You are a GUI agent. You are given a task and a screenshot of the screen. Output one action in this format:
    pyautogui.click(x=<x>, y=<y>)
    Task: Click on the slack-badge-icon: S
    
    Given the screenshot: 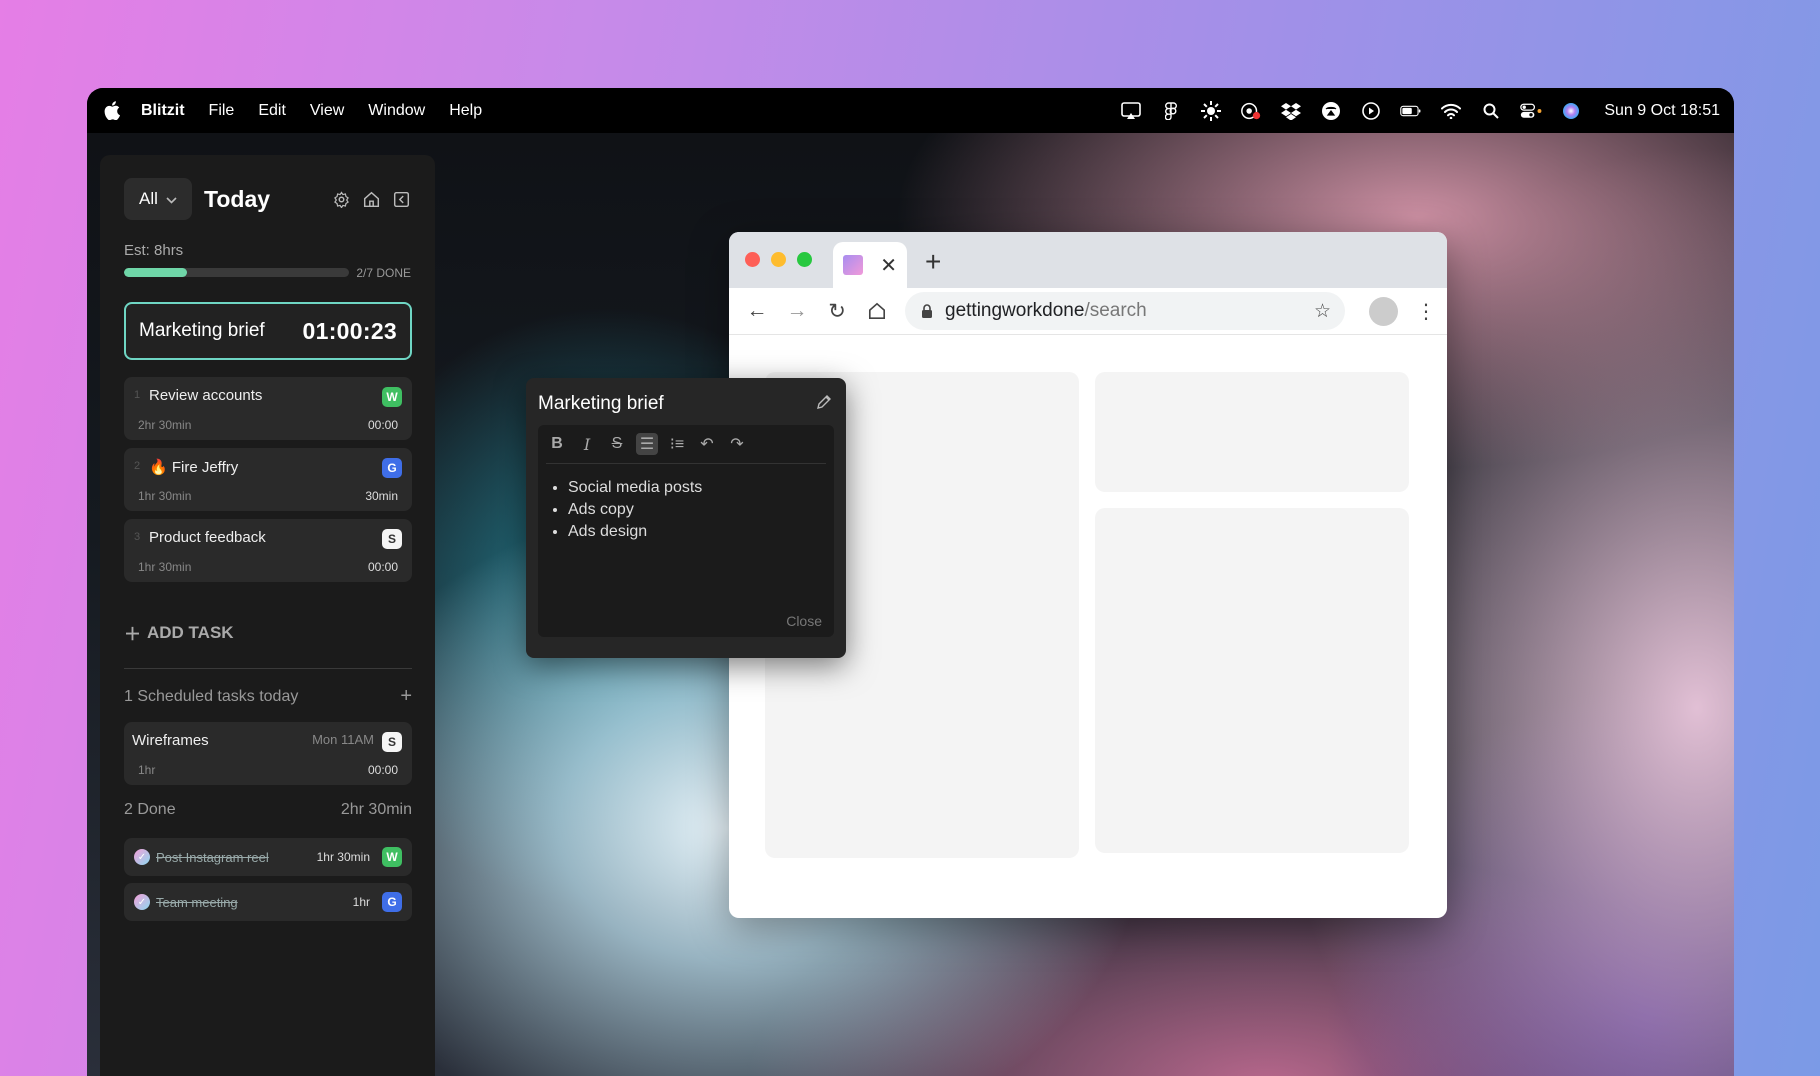 What is the action you would take?
    pyautogui.click(x=392, y=742)
    